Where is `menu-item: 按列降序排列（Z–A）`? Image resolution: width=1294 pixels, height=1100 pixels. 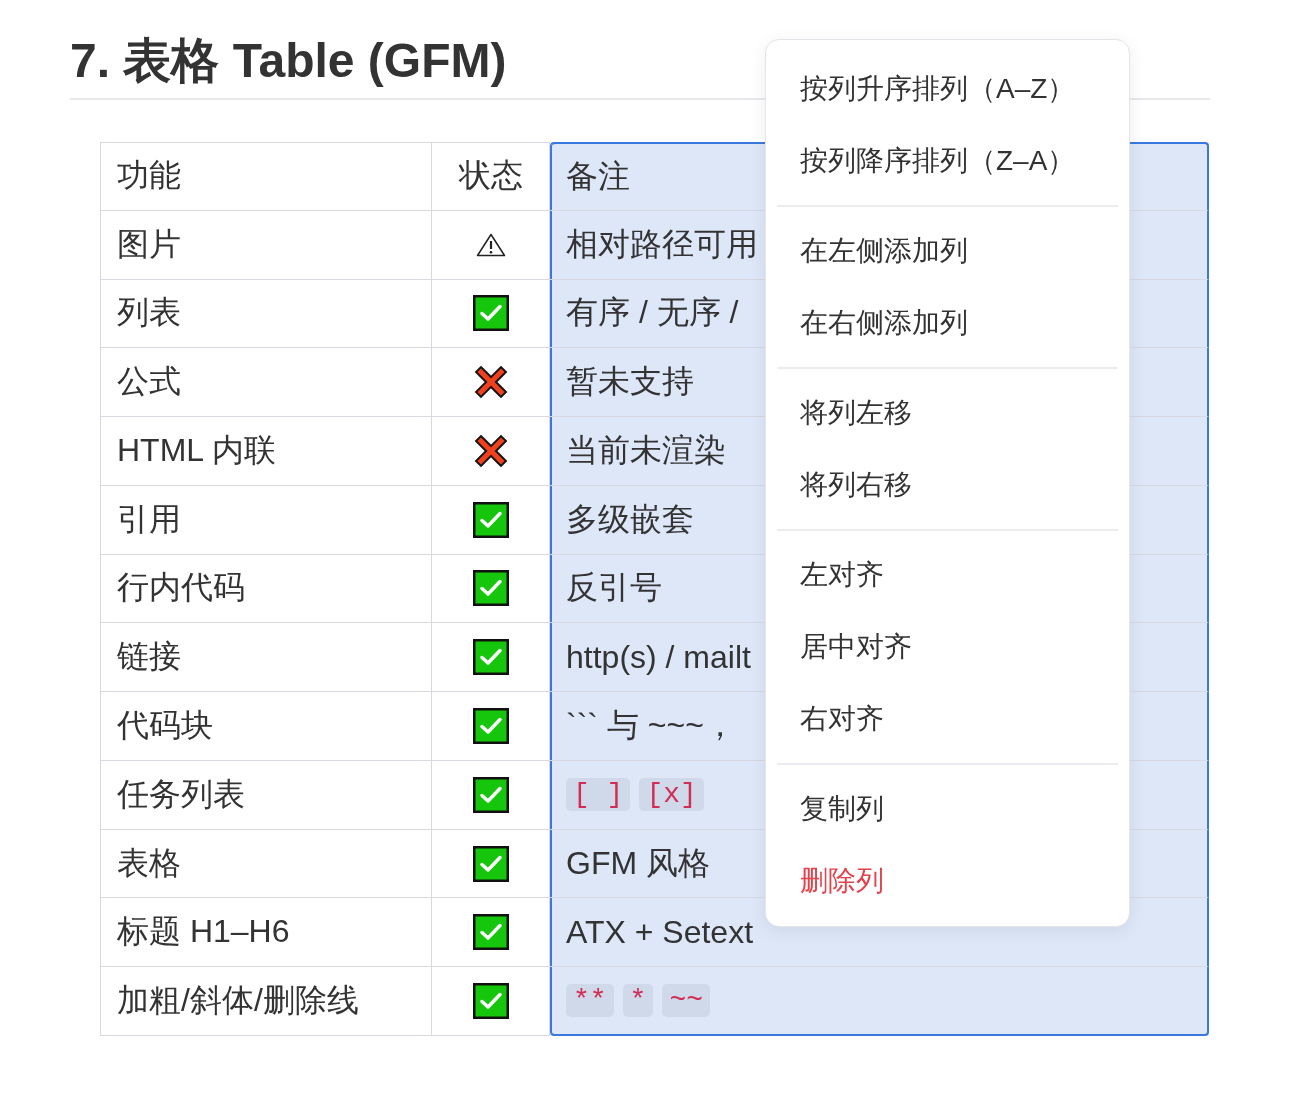 menu-item: 按列降序排列（Z–A） is located at coordinates (938, 161).